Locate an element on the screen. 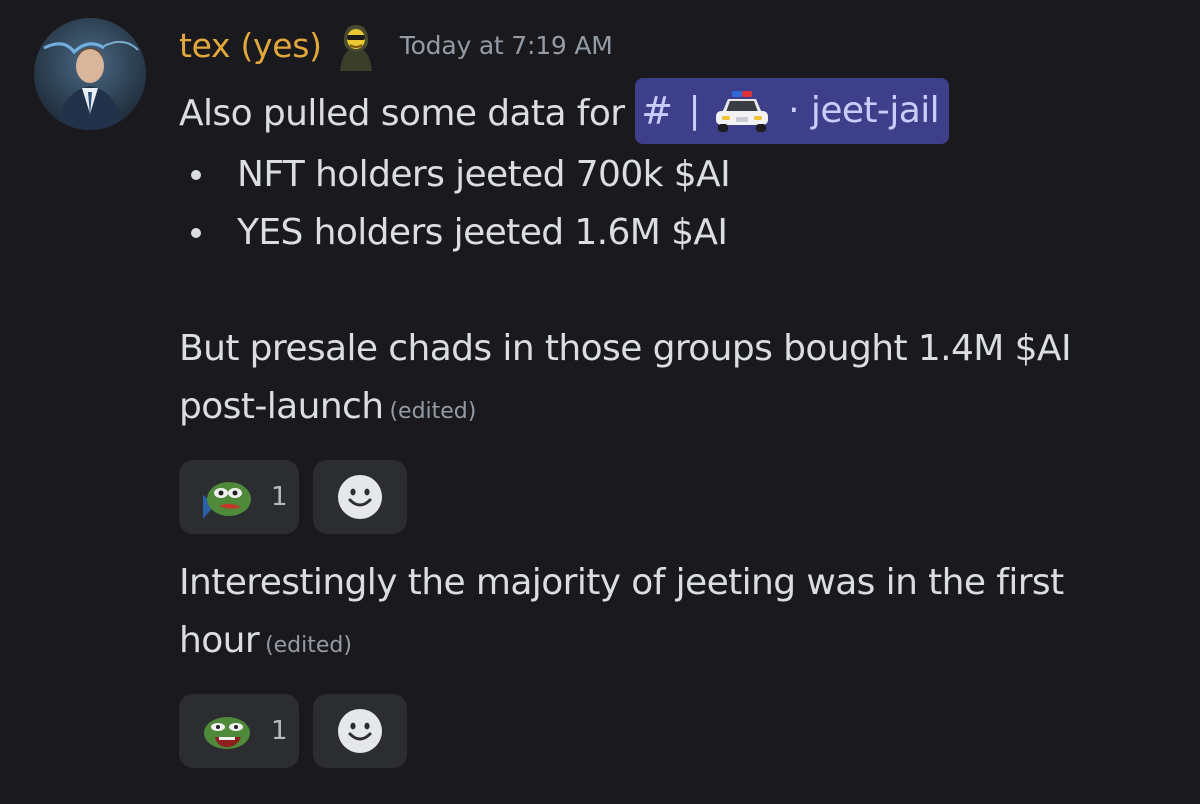 Image resolution: width=1200 pixels, height=804 pixels. list-item: NFT holders jeeted 700k $AI is located at coordinates (455, 175).